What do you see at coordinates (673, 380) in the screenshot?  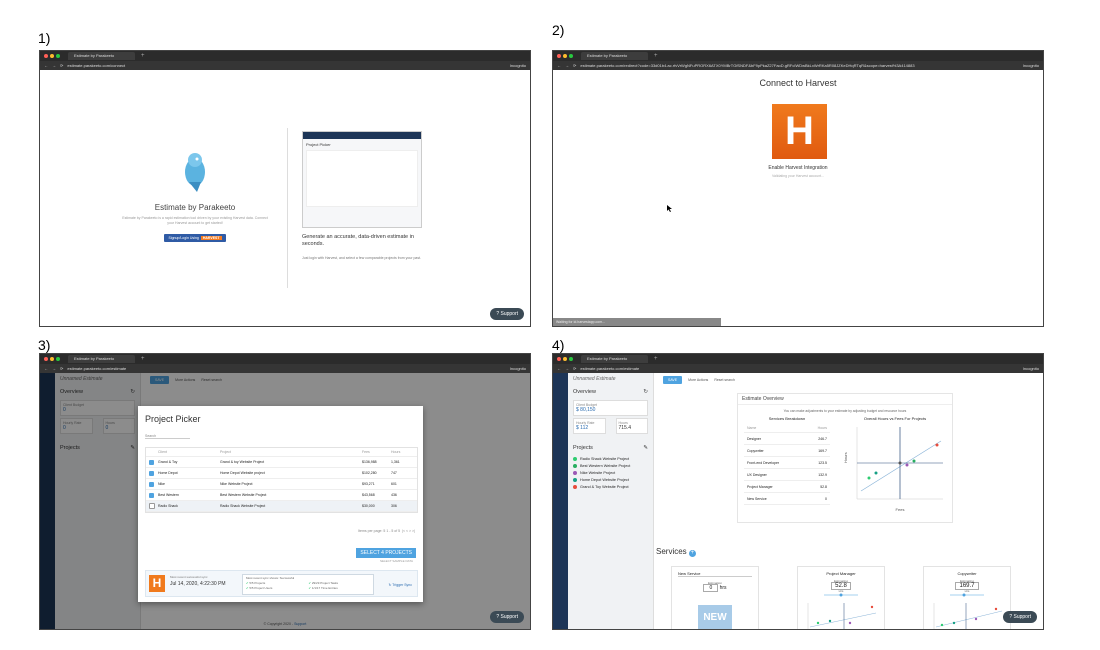 I see `save-button: SAVE` at bounding box center [673, 380].